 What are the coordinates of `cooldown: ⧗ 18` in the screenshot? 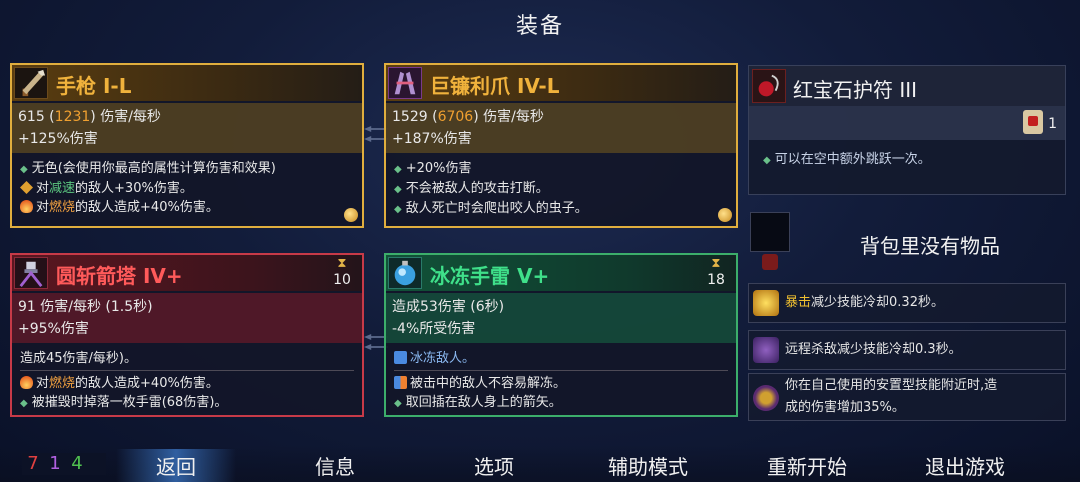 It's located at (716, 273).